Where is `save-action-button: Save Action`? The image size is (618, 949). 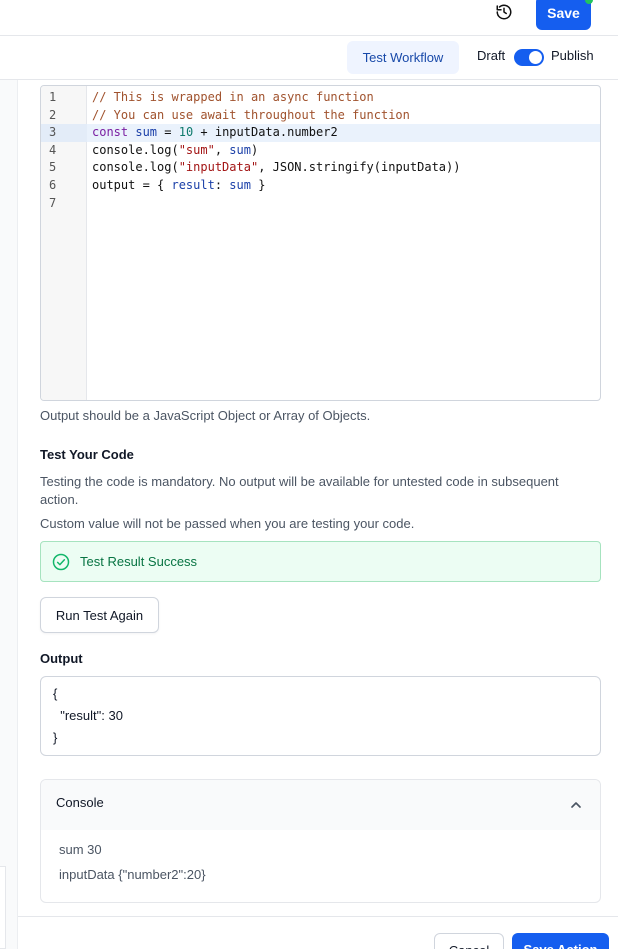 save-action-button: Save Action is located at coordinates (560, 941).